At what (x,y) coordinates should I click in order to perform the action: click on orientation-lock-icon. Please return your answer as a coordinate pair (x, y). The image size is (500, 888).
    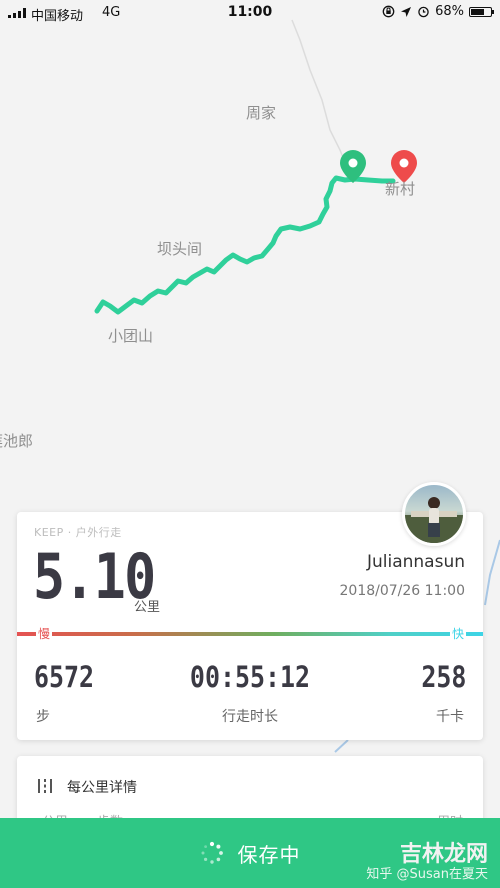
    Looking at the image, I should click on (388, 11).